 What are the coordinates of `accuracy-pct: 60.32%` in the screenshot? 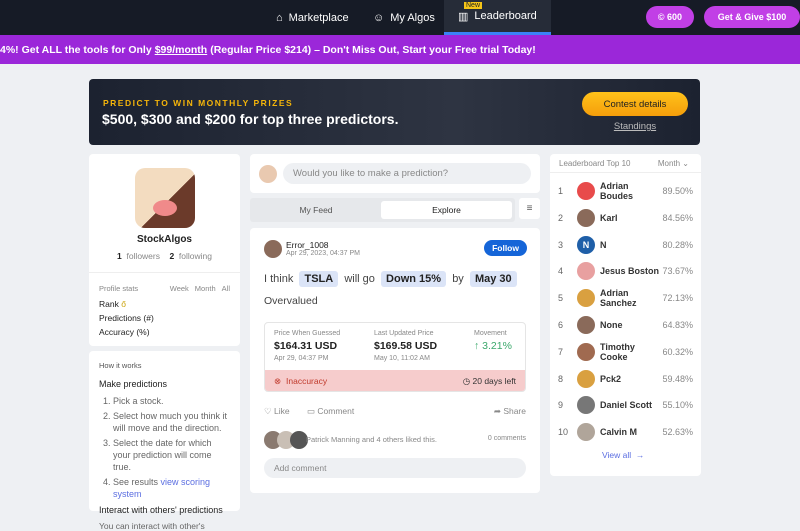 It's located at (677, 351).